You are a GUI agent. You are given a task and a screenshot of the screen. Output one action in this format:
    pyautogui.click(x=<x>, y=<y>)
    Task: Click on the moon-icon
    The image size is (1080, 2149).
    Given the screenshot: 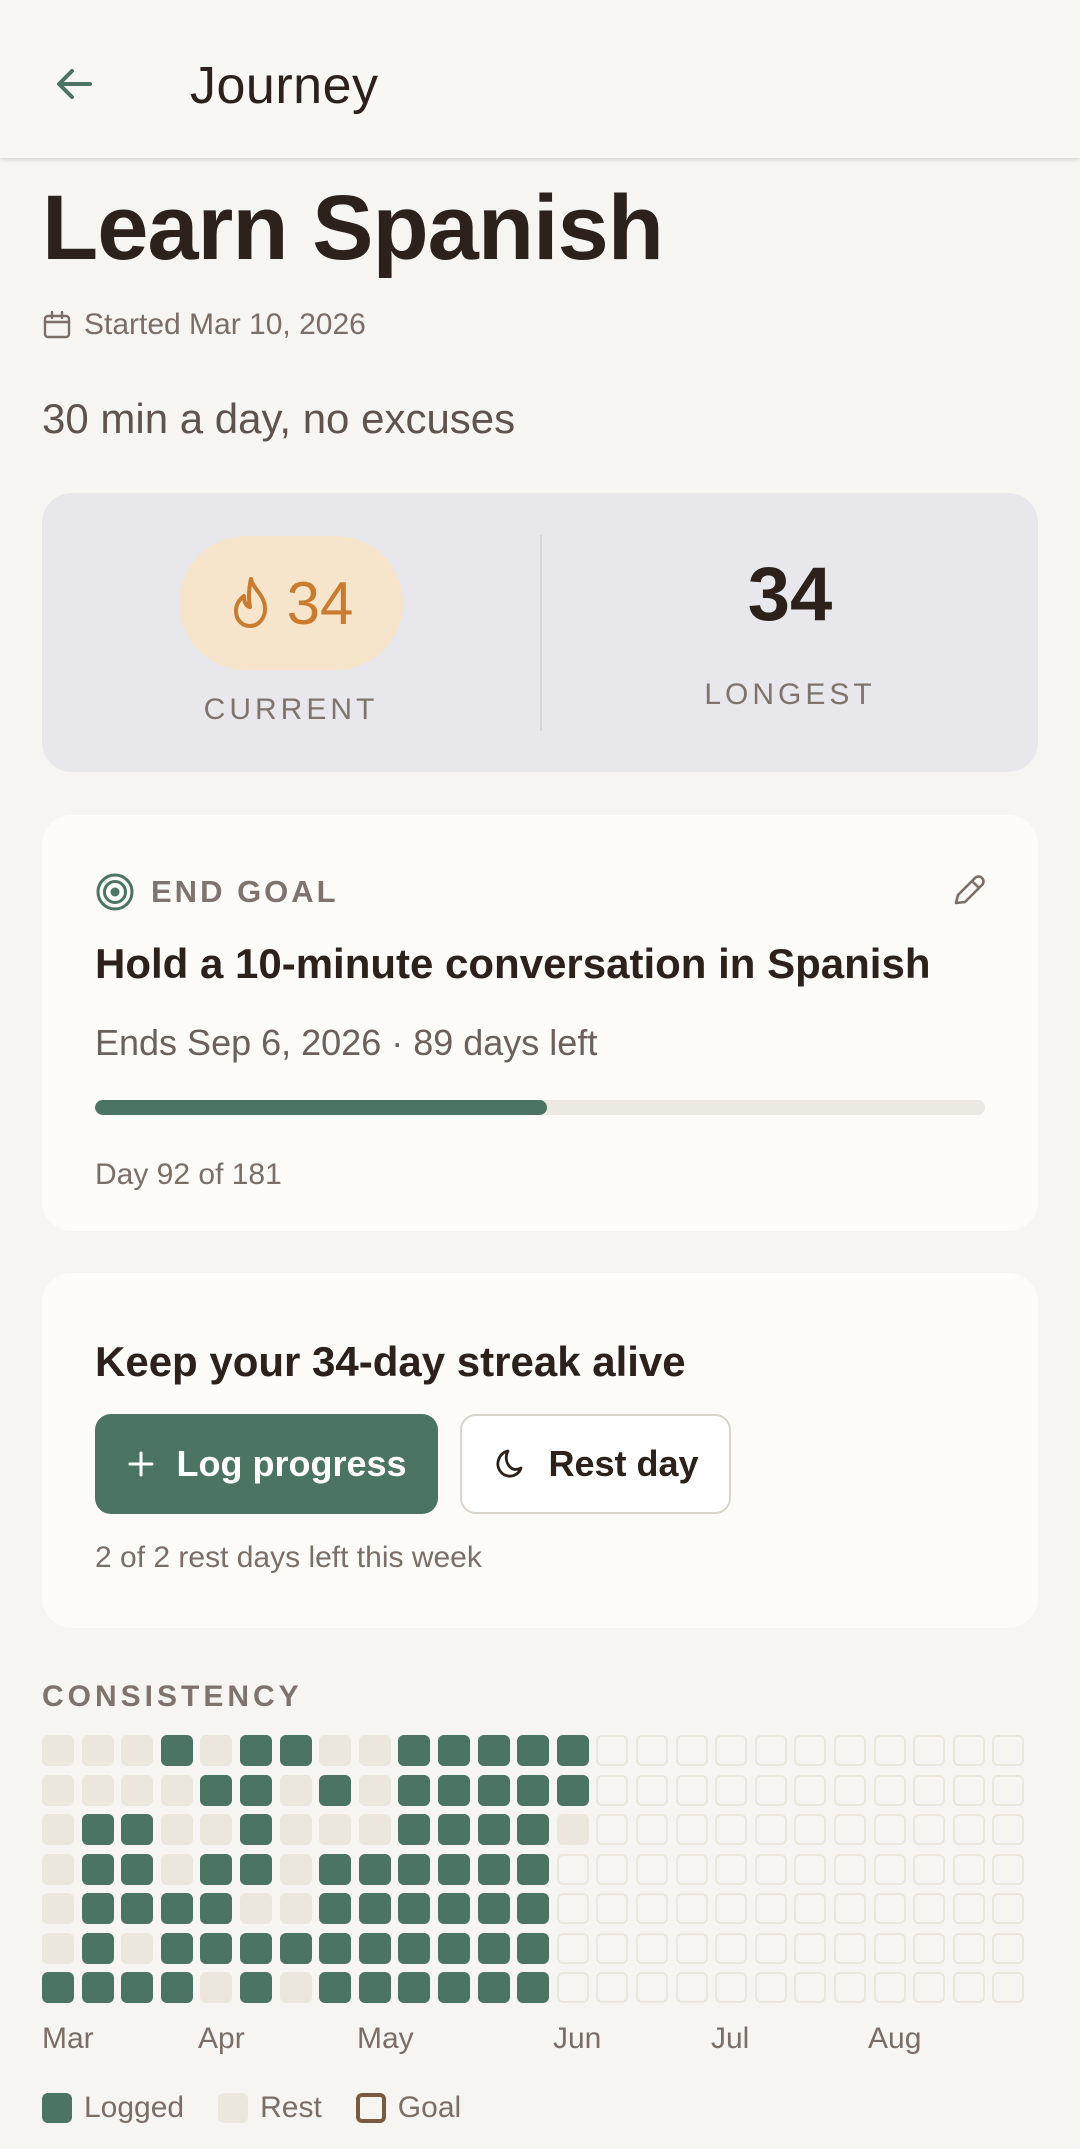 What is the action you would take?
    pyautogui.click(x=509, y=1463)
    